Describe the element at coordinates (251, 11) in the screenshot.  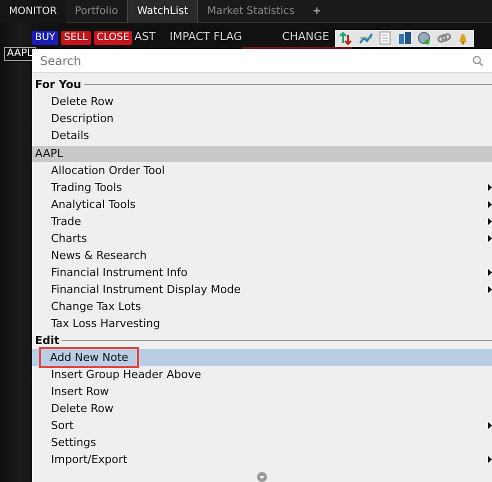
I see `tab: Market Statistics` at that location.